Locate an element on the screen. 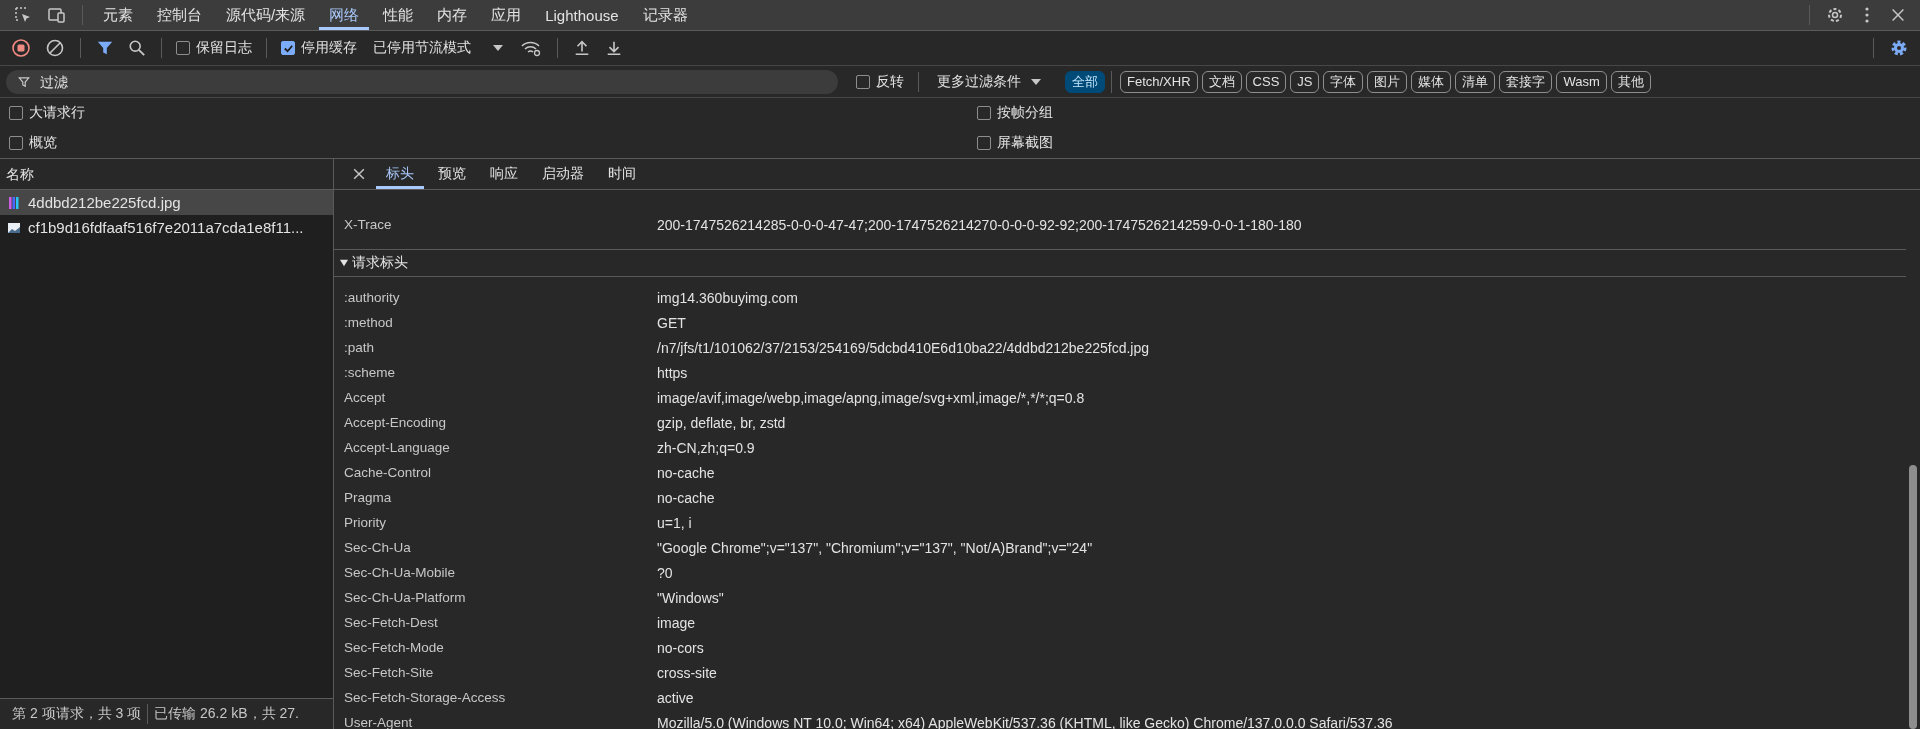 Image resolution: width=1920 pixels, height=729 pixels. type-filter-chip: Wasm is located at coordinates (1581, 81).